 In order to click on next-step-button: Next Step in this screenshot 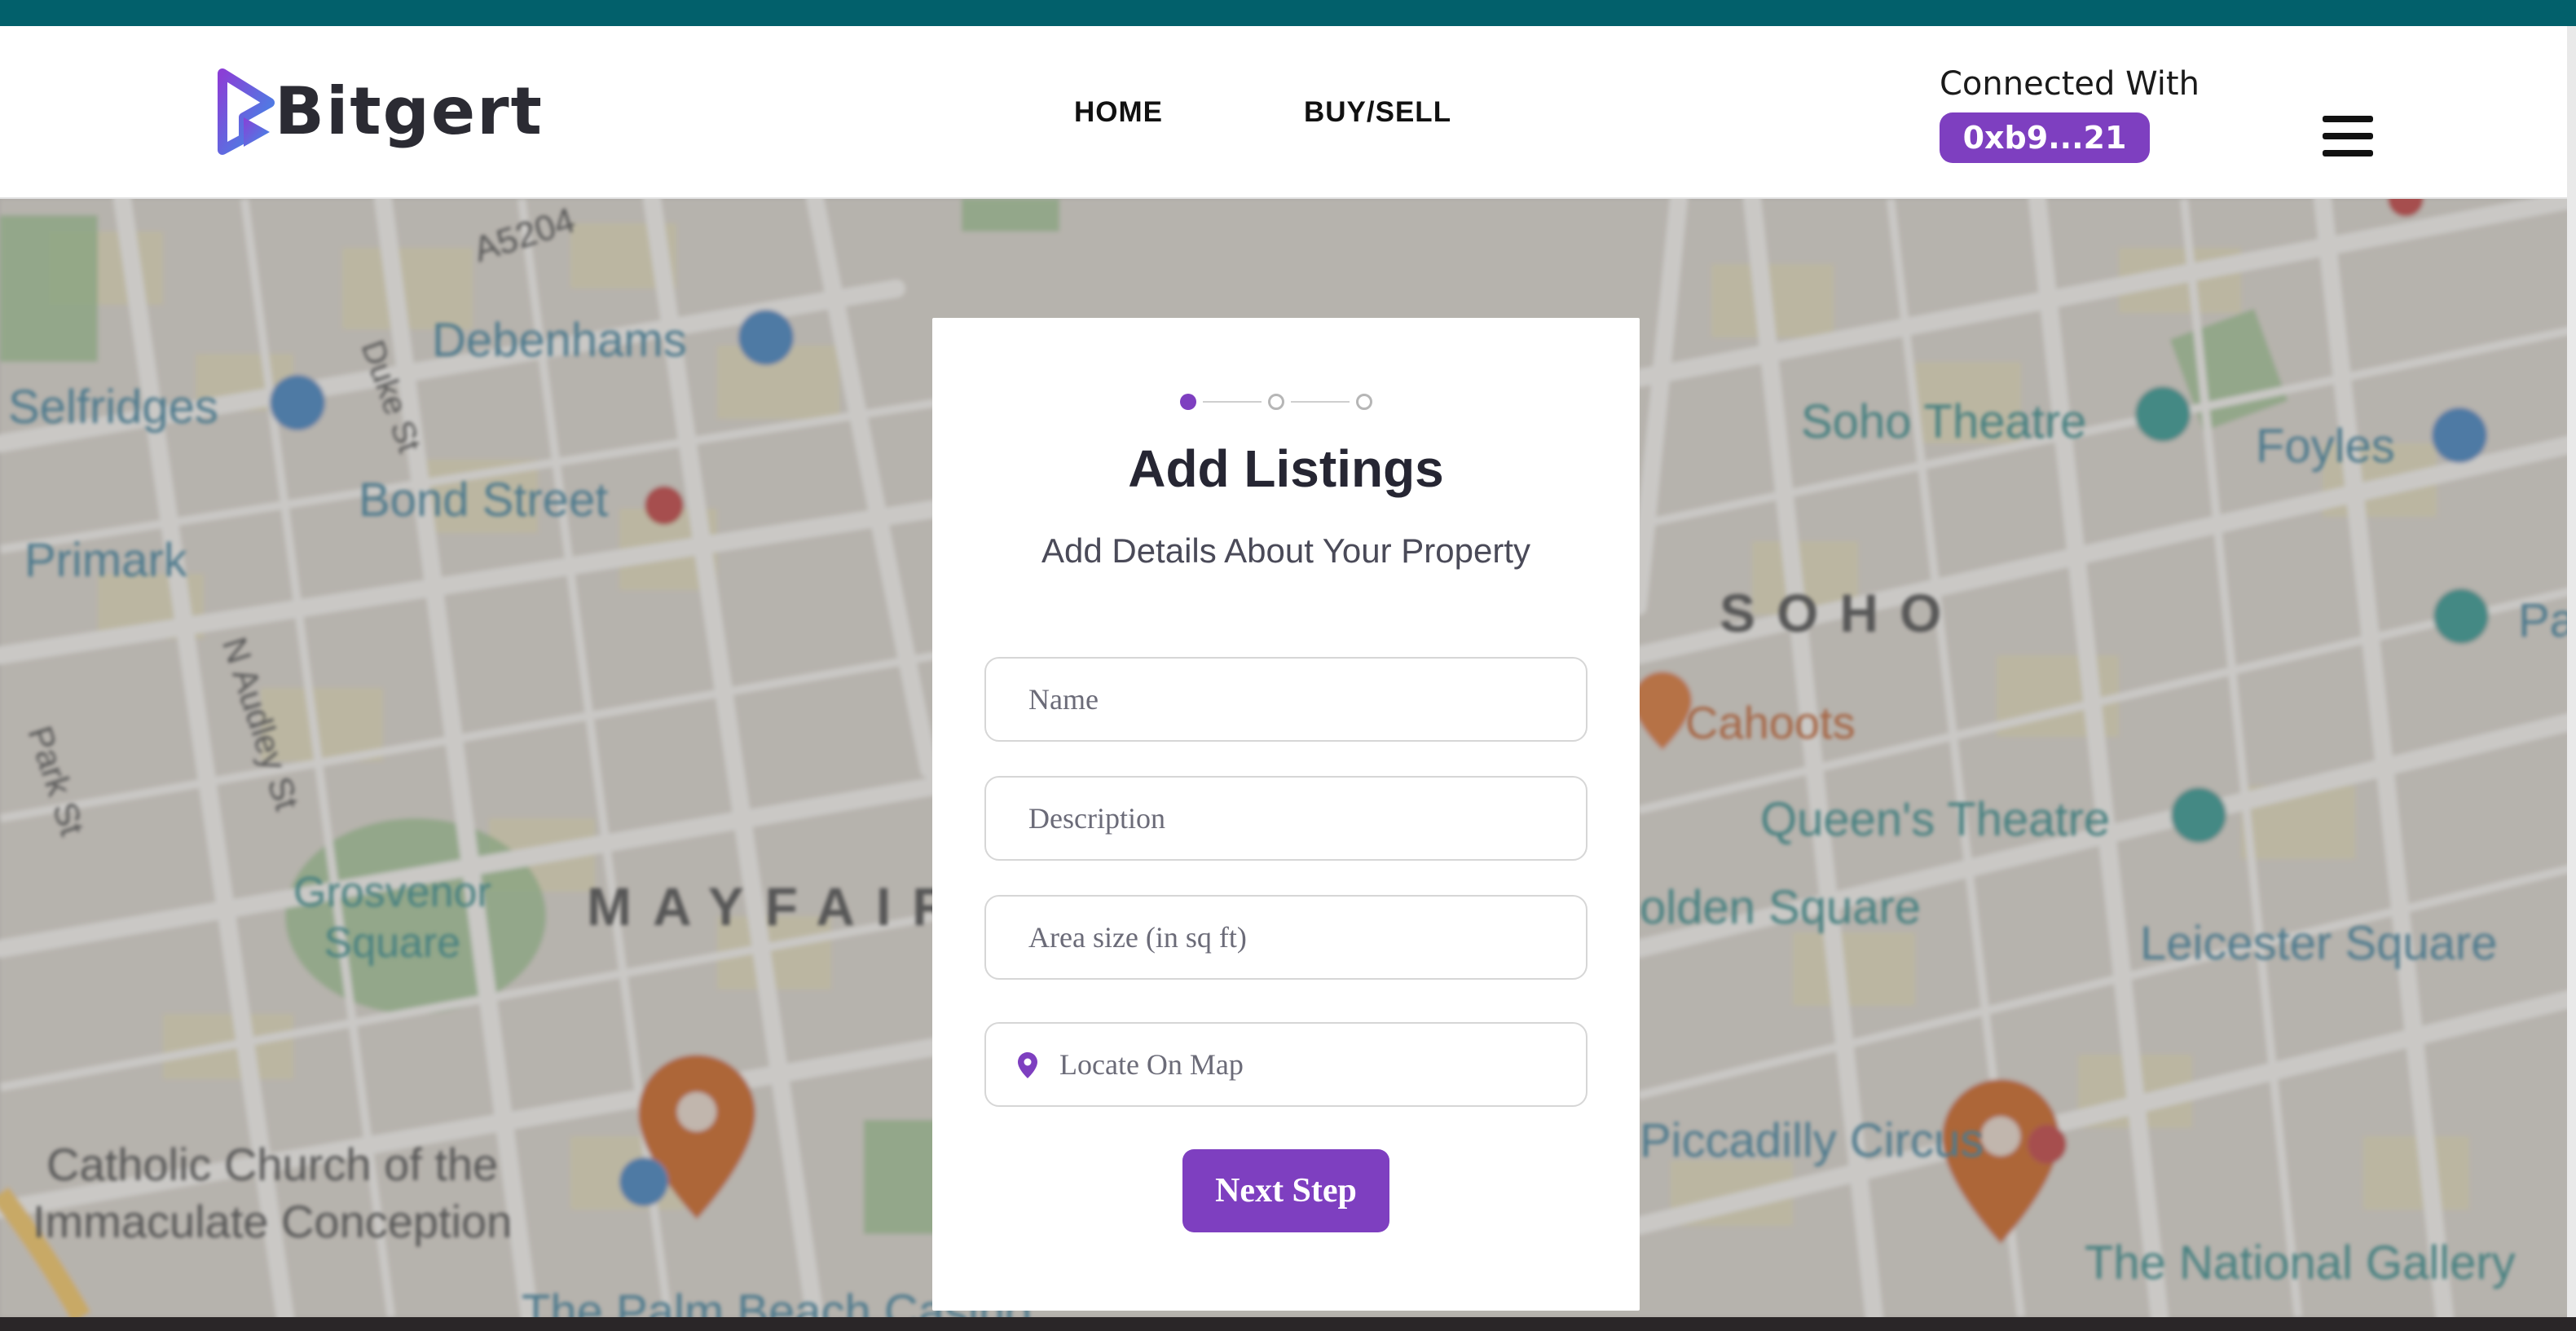, I will do `click(1286, 1190)`.